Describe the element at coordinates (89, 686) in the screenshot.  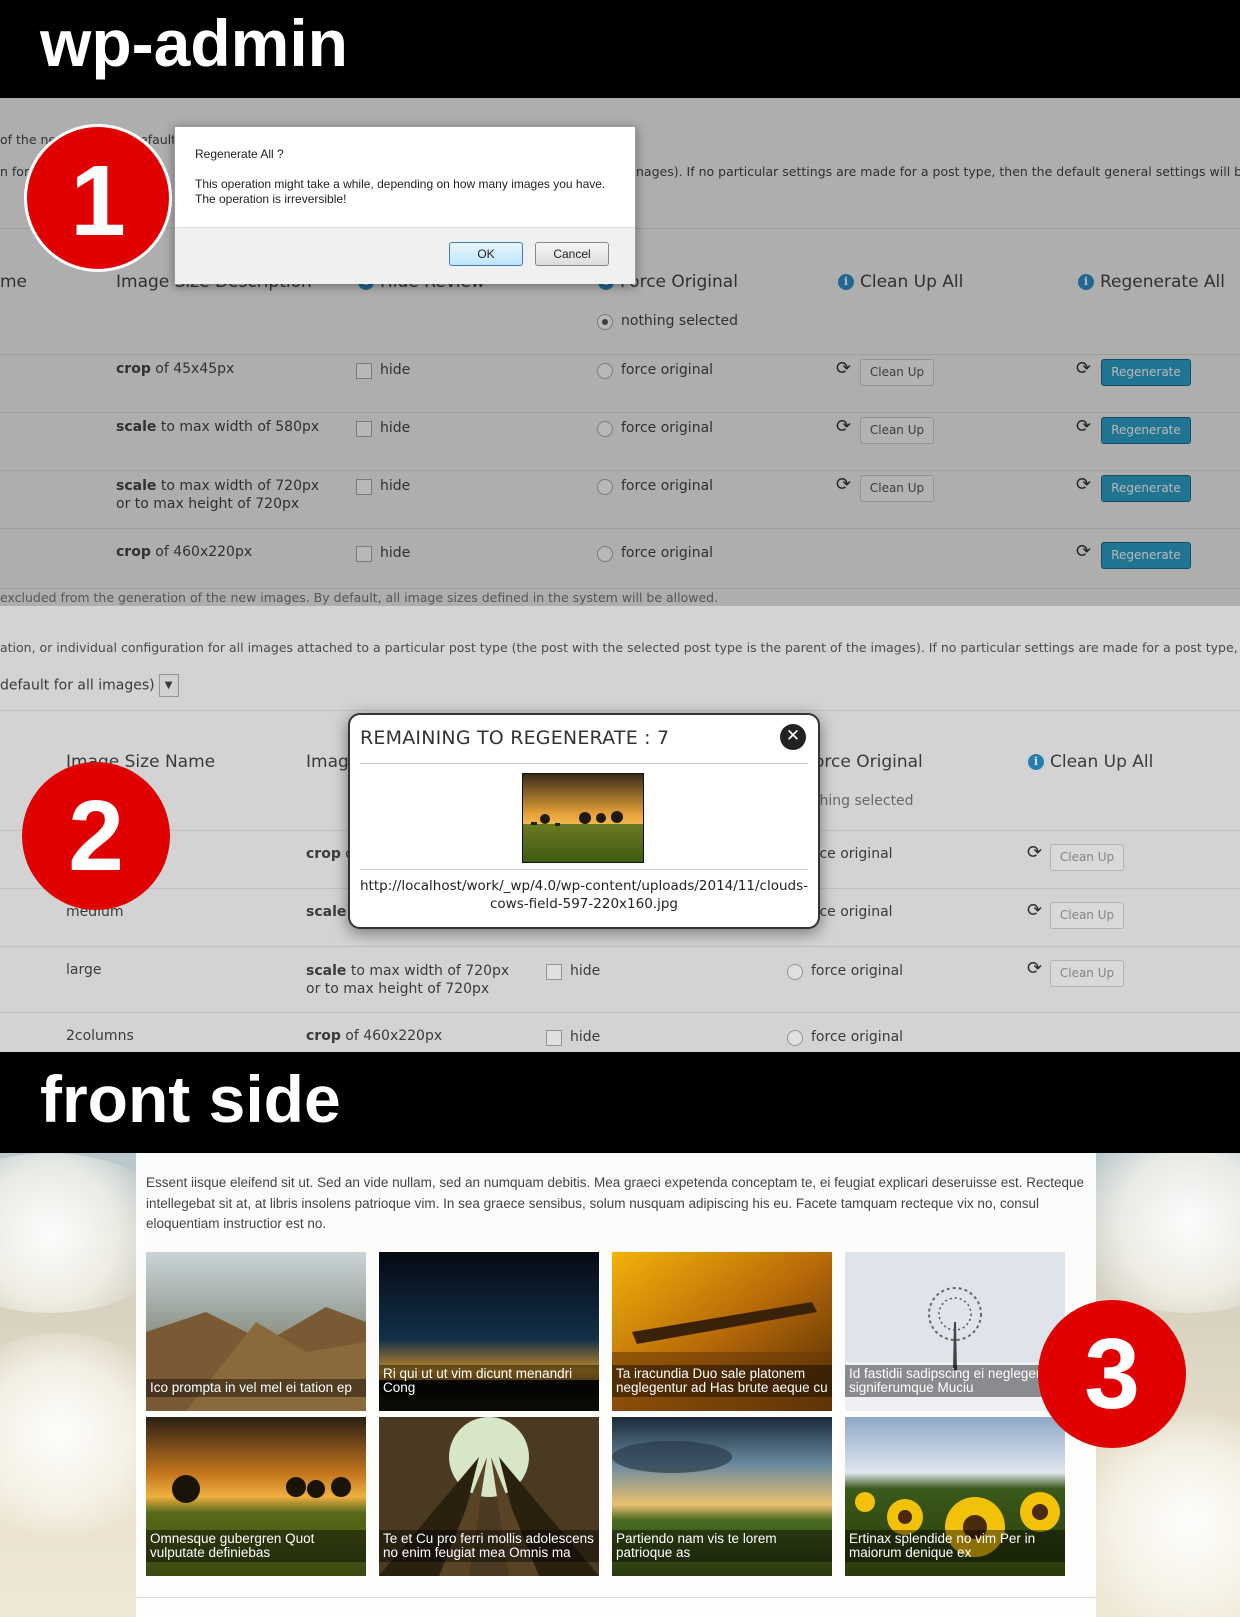
I see `post-type-select: default for all images) ▼` at that location.